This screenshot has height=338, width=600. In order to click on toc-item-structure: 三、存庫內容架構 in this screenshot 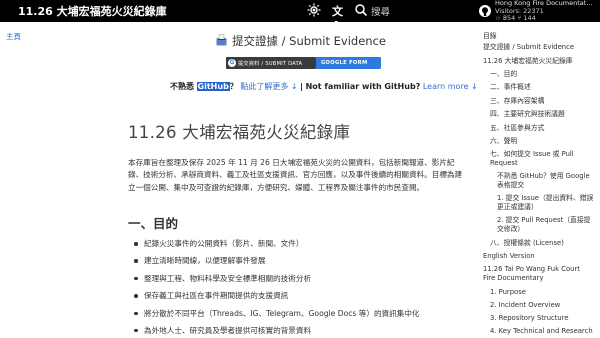, I will do `click(517, 101)`.